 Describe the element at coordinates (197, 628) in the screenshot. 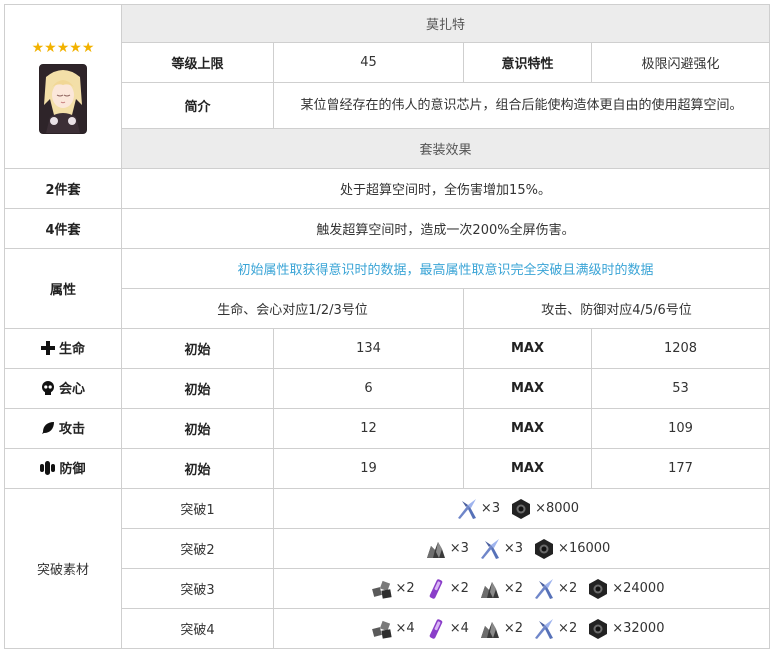

I see `breakthrough-stage: 突破4` at that location.